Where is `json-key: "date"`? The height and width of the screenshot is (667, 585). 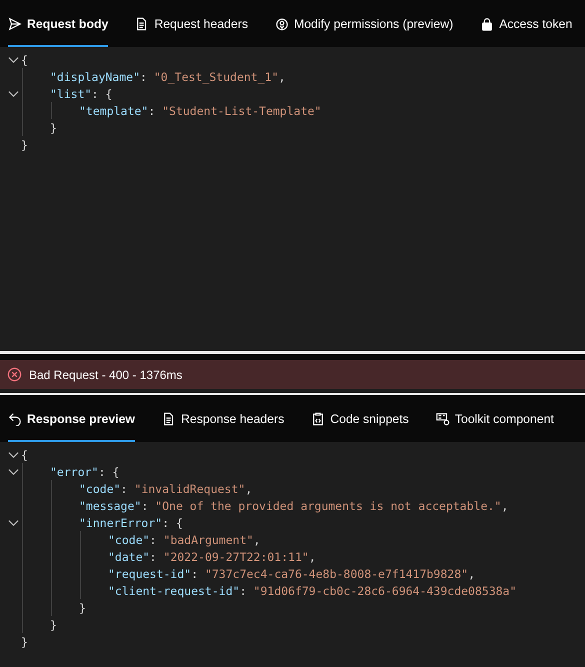
json-key: "date" is located at coordinates (129, 557).